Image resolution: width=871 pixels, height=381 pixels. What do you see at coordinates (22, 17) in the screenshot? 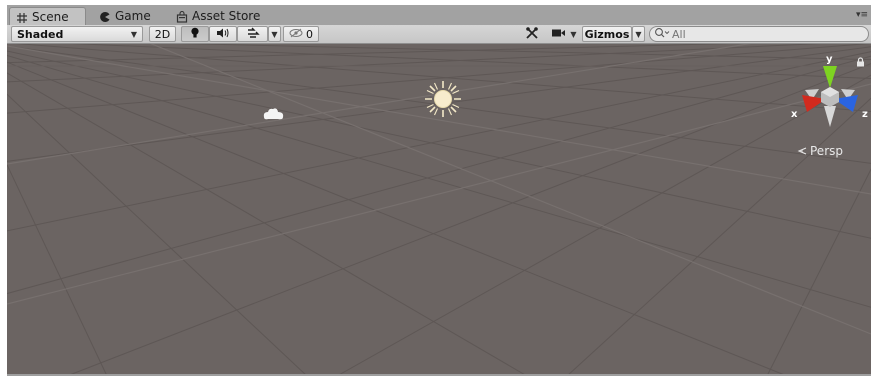
I see `grid-icon` at bounding box center [22, 17].